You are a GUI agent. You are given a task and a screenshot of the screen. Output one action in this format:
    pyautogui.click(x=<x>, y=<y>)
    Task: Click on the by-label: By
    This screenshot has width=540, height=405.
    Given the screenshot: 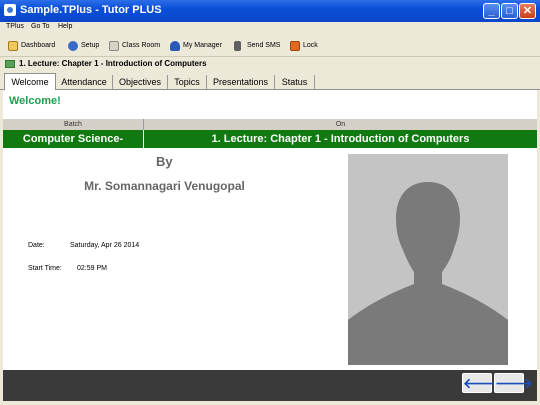 What is the action you would take?
    pyautogui.click(x=164, y=161)
    